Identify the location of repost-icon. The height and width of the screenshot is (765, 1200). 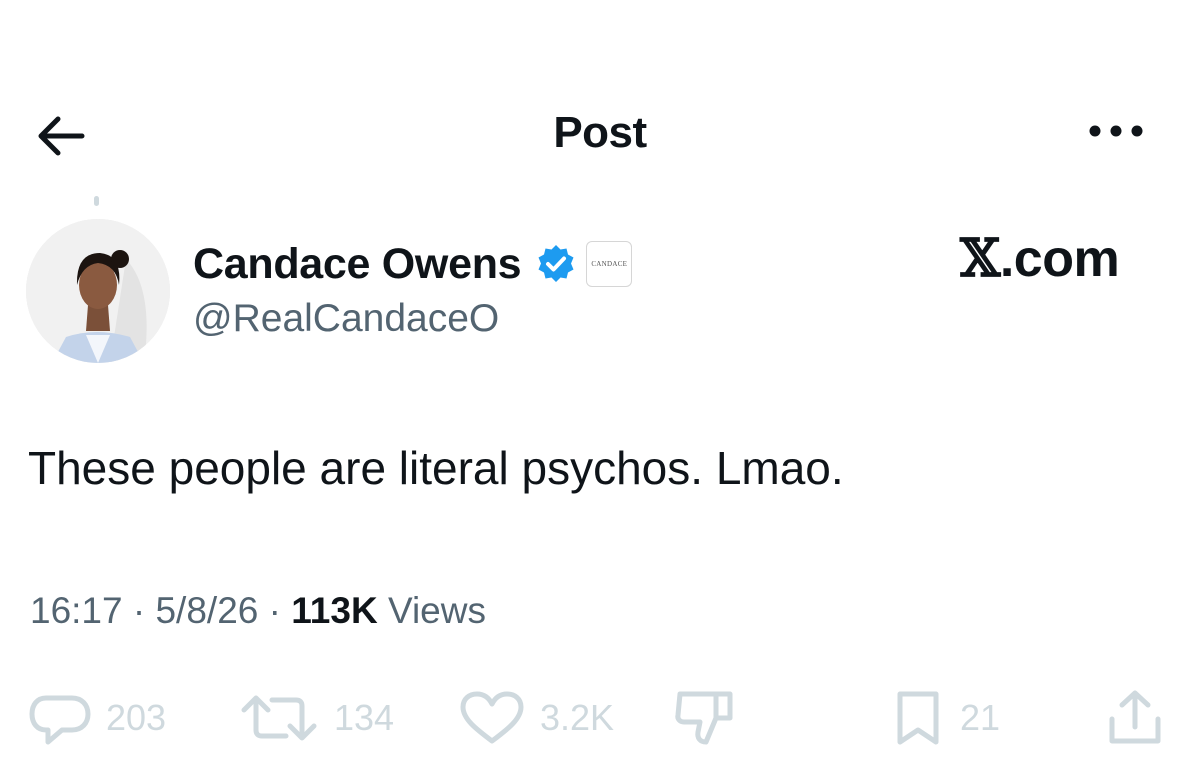
(279, 718).